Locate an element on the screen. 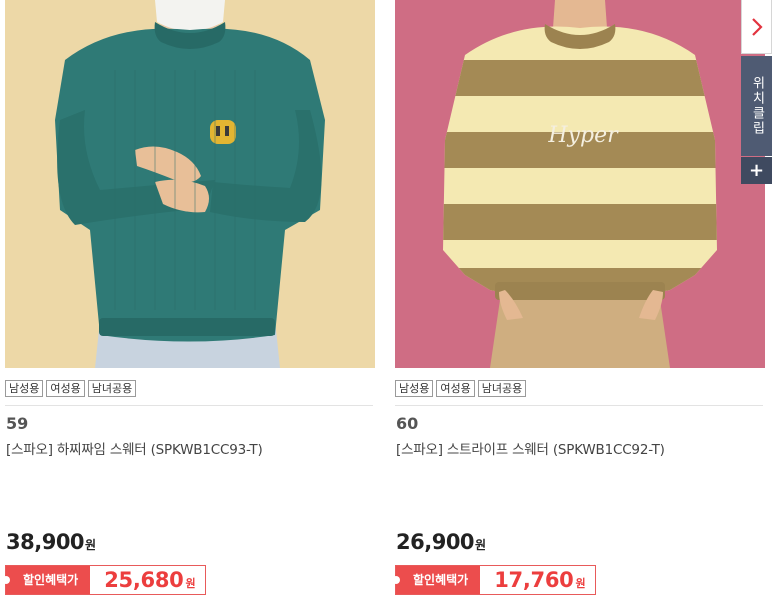 This screenshot has height=616, width=772. sale-price: 17,760 원 is located at coordinates (538, 580).